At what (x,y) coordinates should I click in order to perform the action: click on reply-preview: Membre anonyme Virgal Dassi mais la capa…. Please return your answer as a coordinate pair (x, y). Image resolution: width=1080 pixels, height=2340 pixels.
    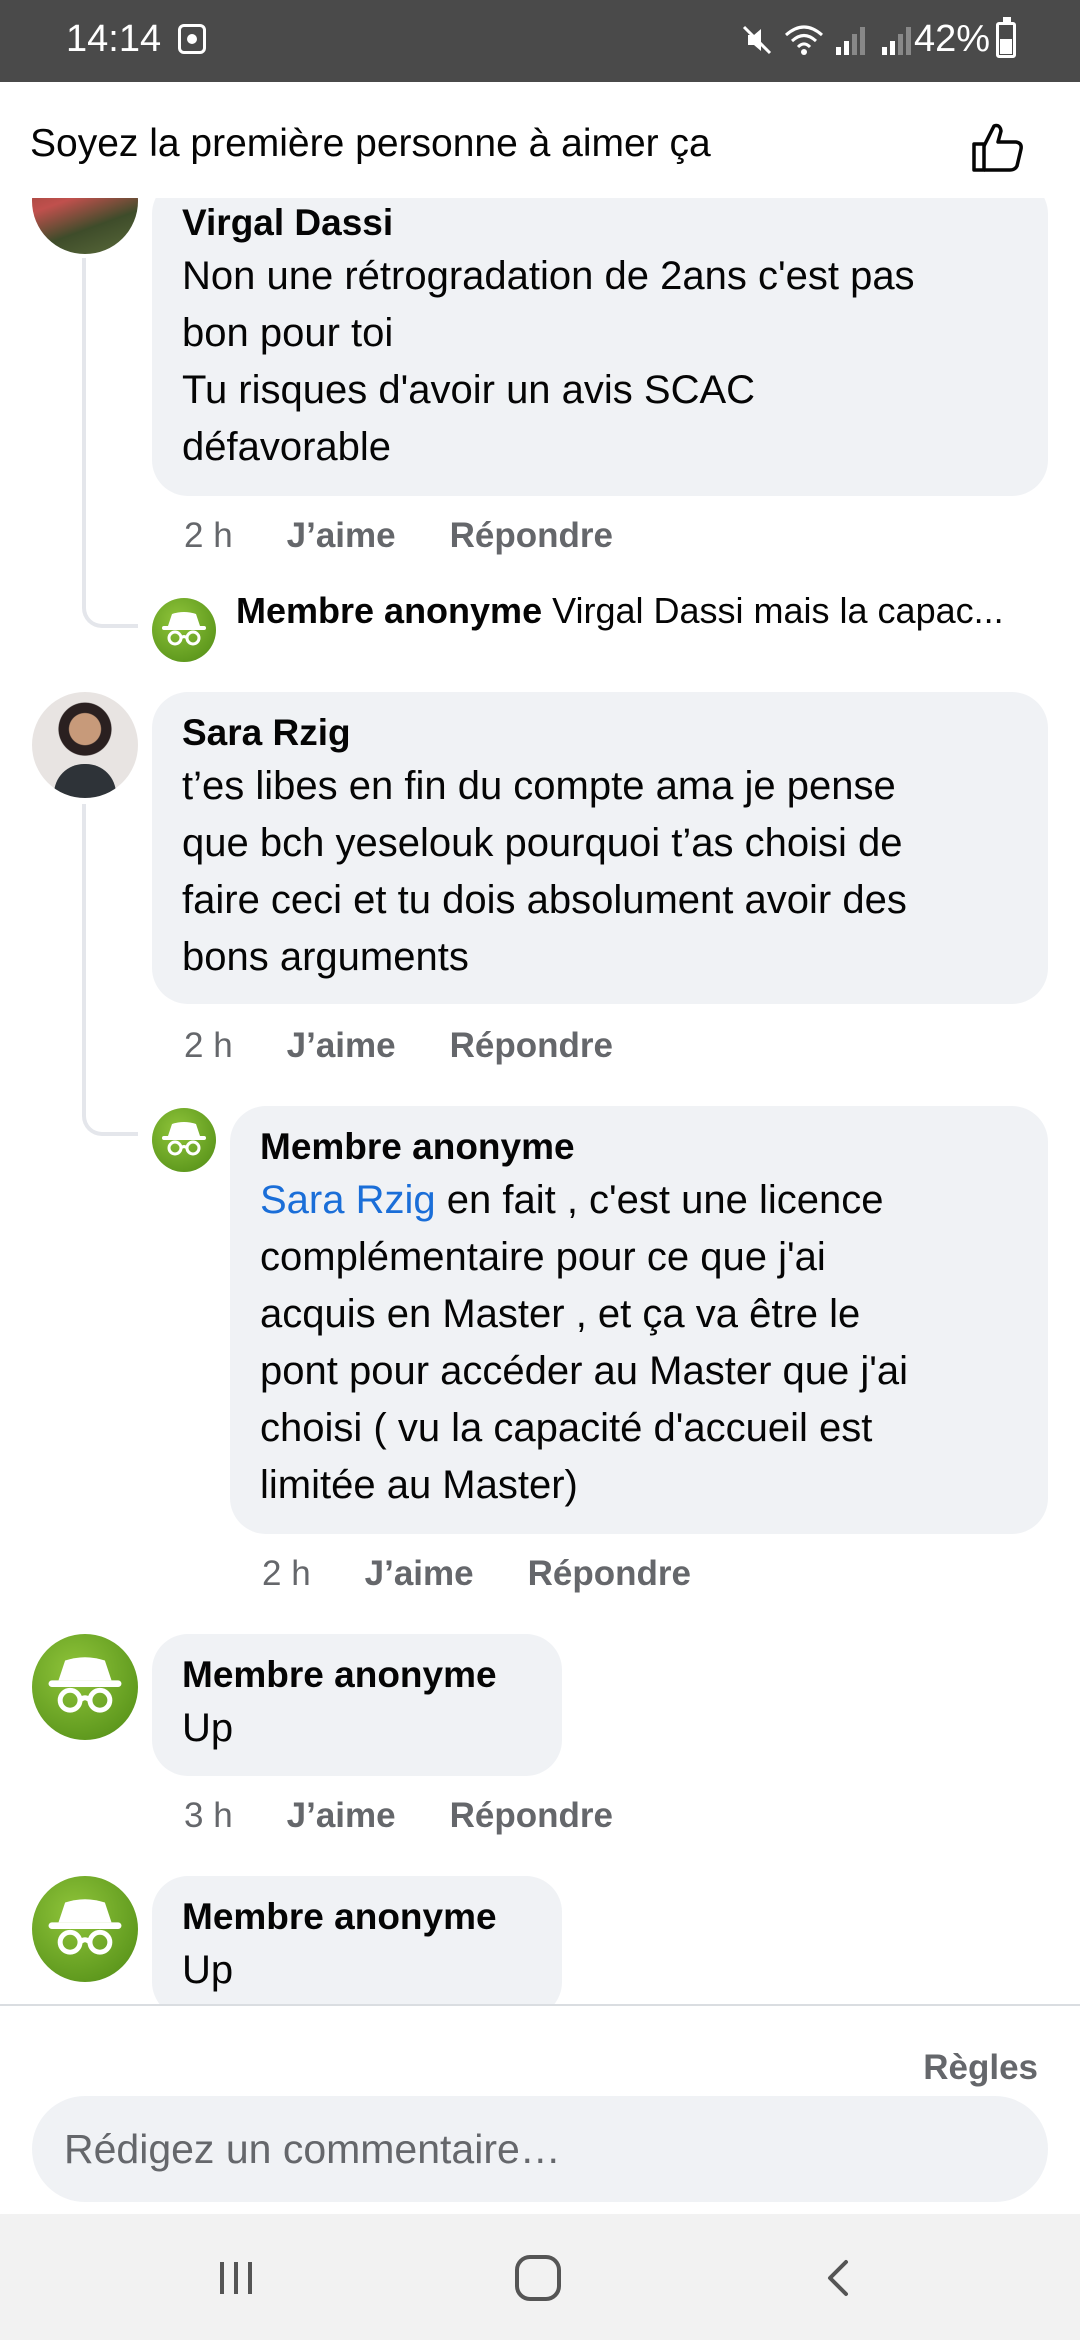
    Looking at the image, I should click on (641, 611).